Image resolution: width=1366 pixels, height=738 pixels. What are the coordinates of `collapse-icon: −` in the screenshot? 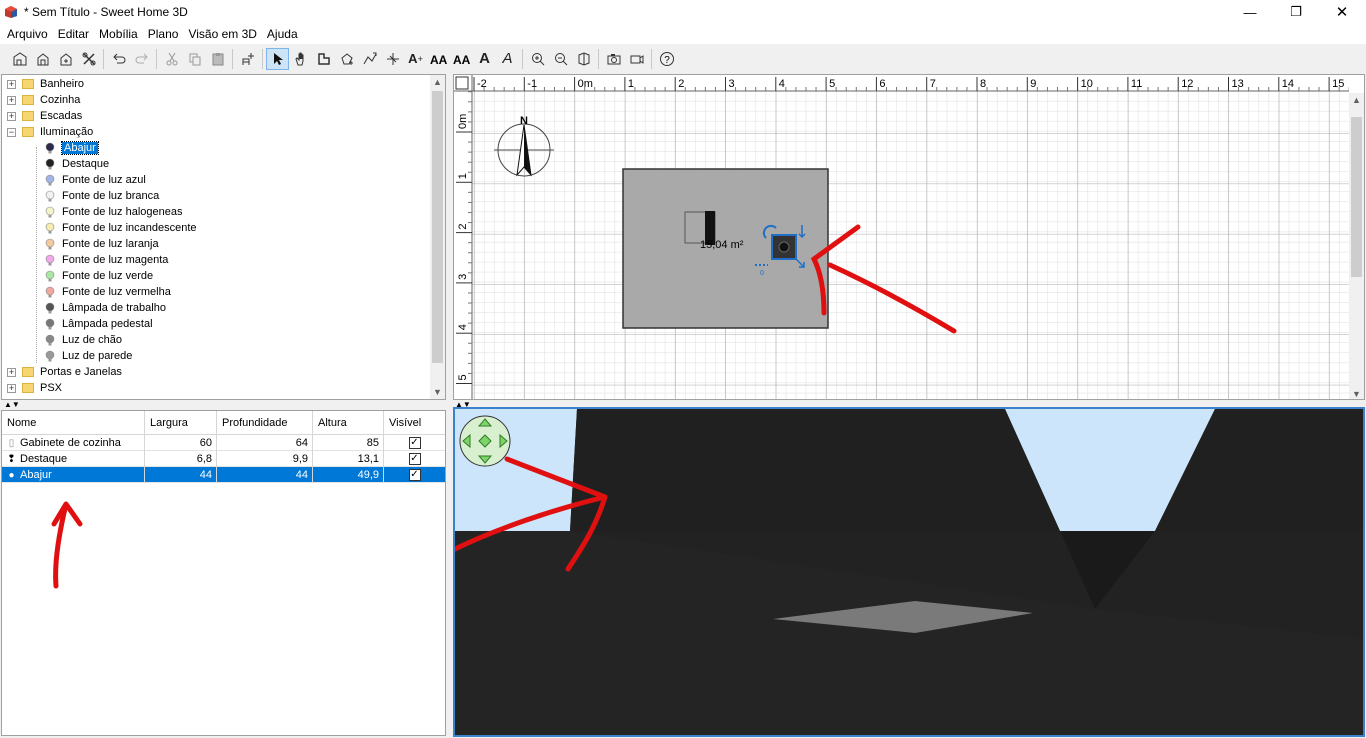 It's located at (11, 132).